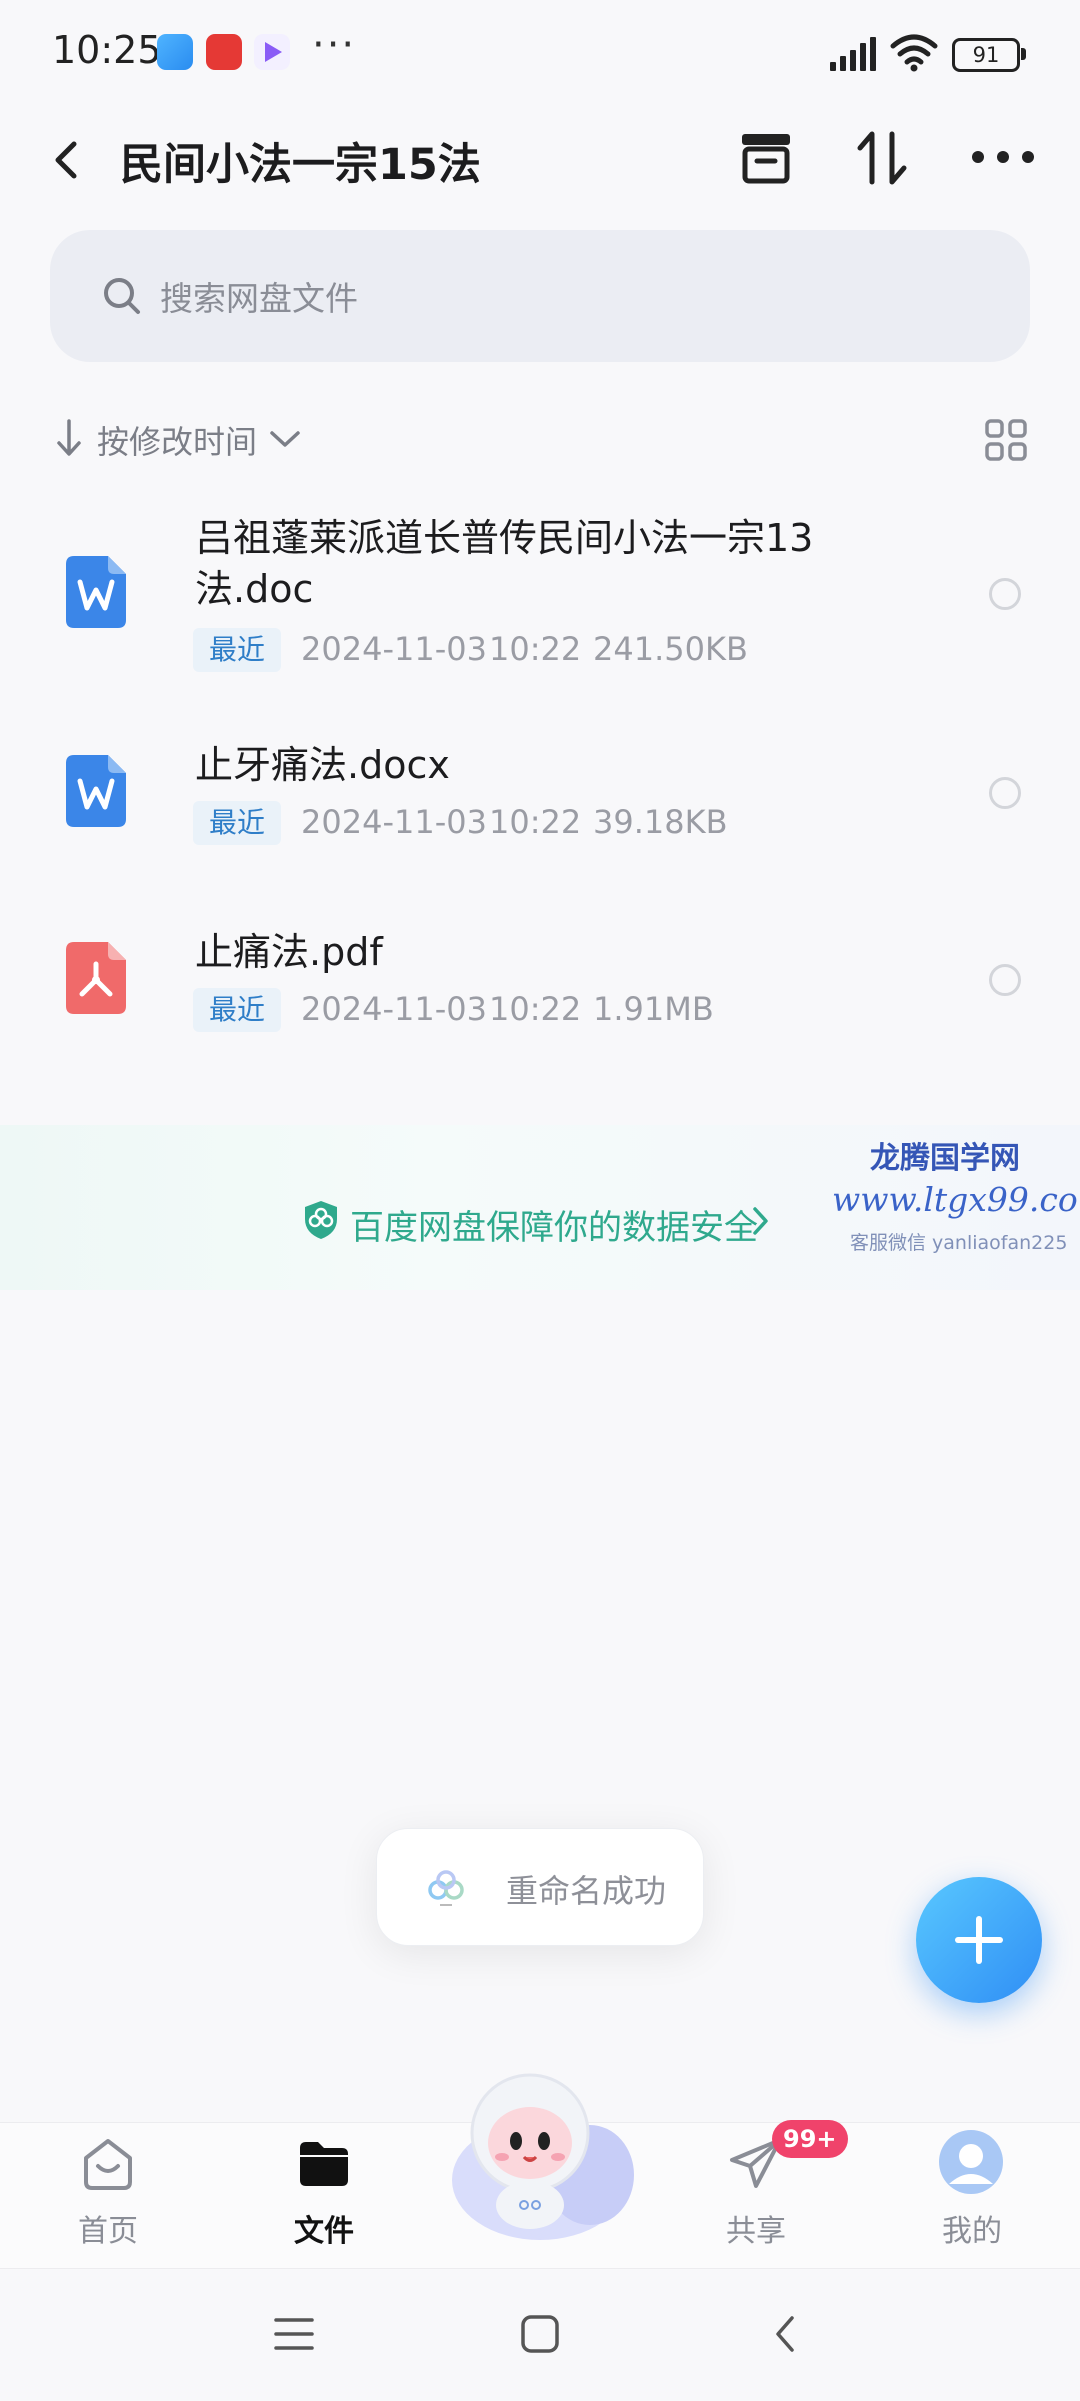  What do you see at coordinates (959, 1243) in the screenshot?
I see `watermark-subtitle: 客服微信 yanliaofan225` at bounding box center [959, 1243].